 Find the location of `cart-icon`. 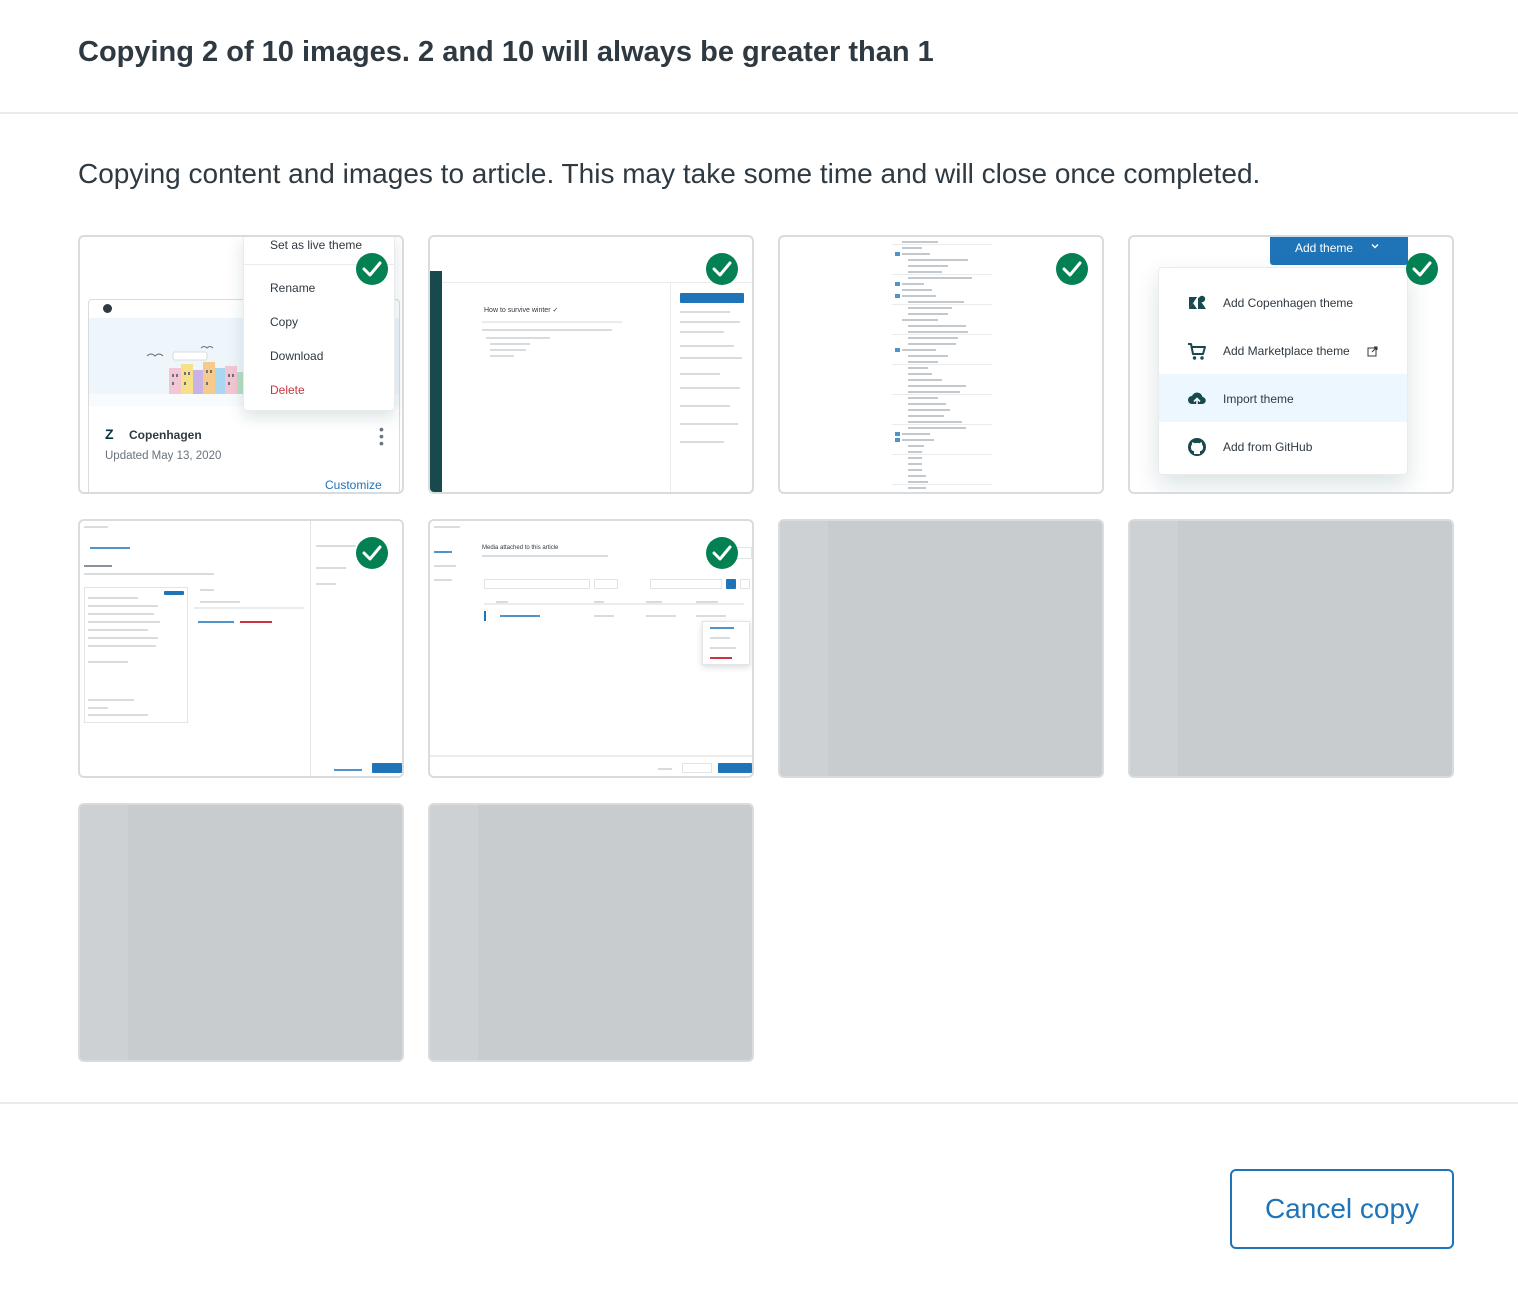

cart-icon is located at coordinates (1197, 351).